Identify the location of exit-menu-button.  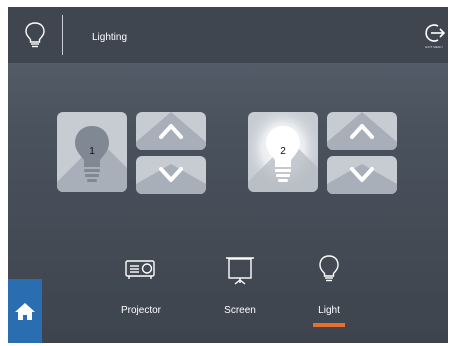
(434, 38).